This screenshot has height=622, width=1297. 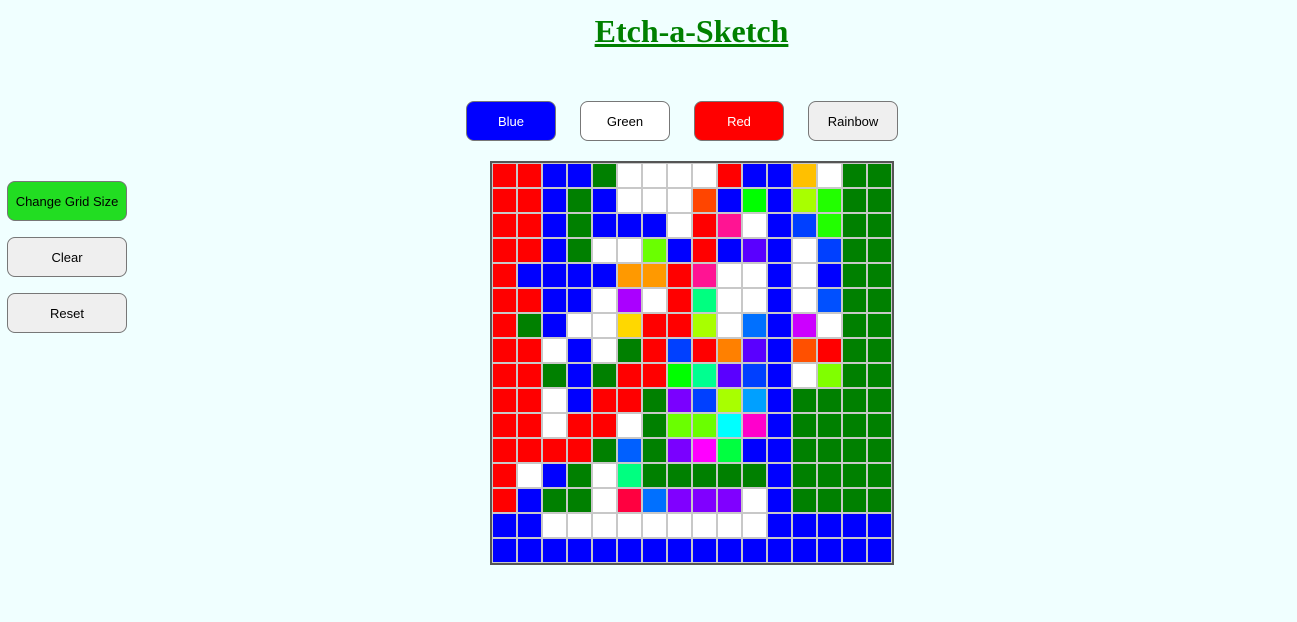 What do you see at coordinates (853, 121) in the screenshot?
I see `rainbow-button: Rainbow` at bounding box center [853, 121].